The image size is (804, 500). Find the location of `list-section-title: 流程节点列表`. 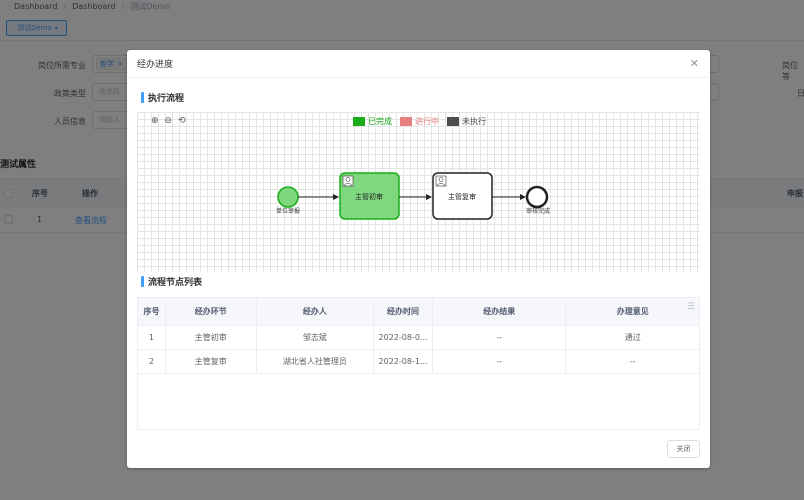

list-section-title: 流程节点列表 is located at coordinates (175, 283).